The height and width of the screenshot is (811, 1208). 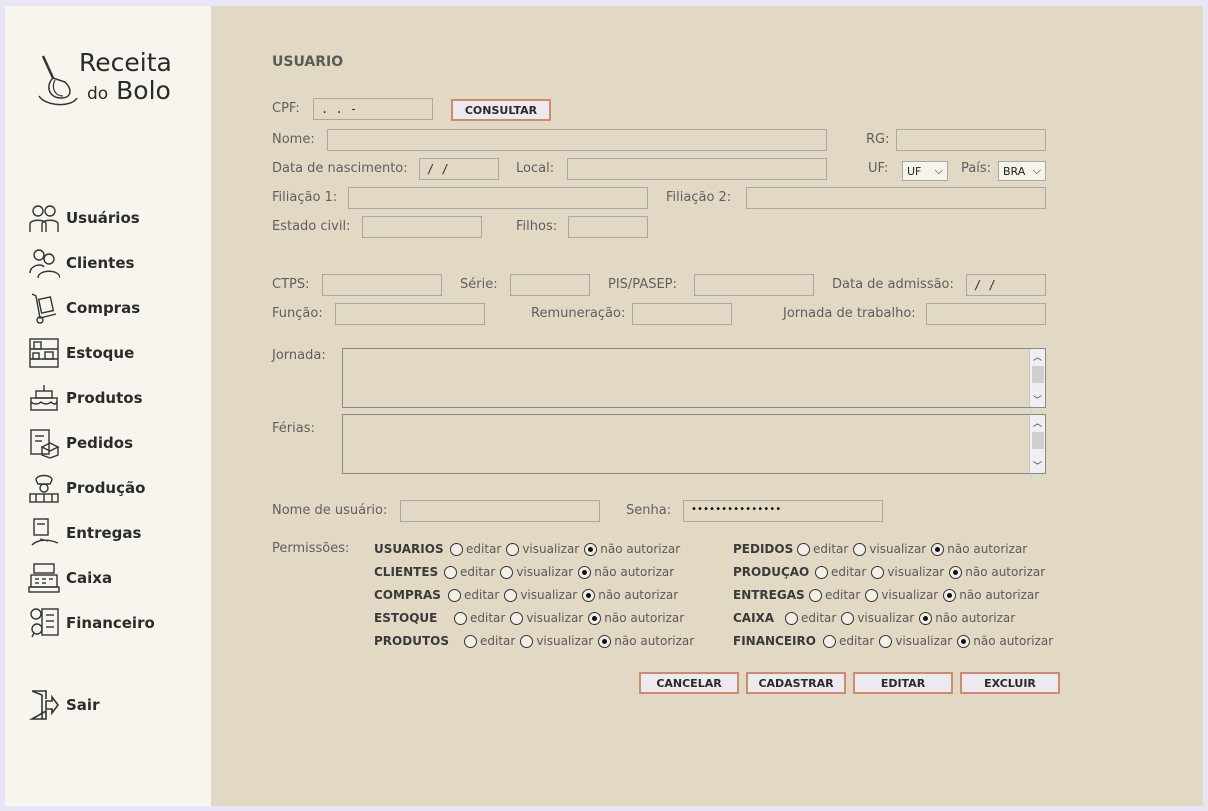 I want to click on filiacao1-field, so click(x=498, y=198).